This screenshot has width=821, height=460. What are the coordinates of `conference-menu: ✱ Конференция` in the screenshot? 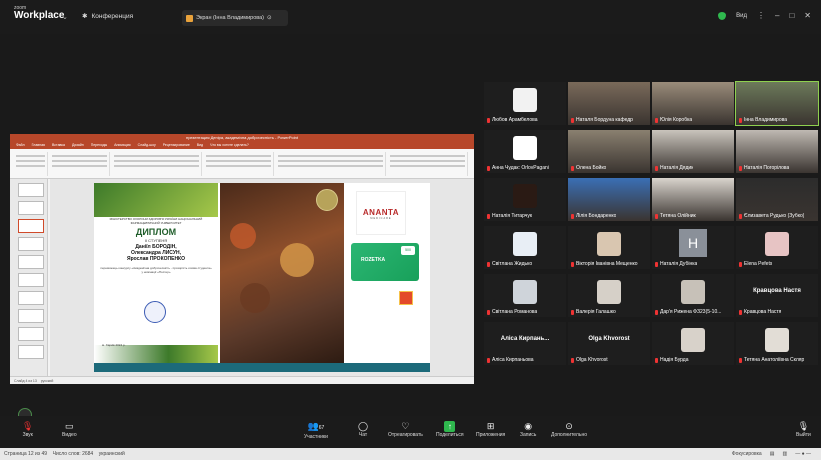 It's located at (107, 16).